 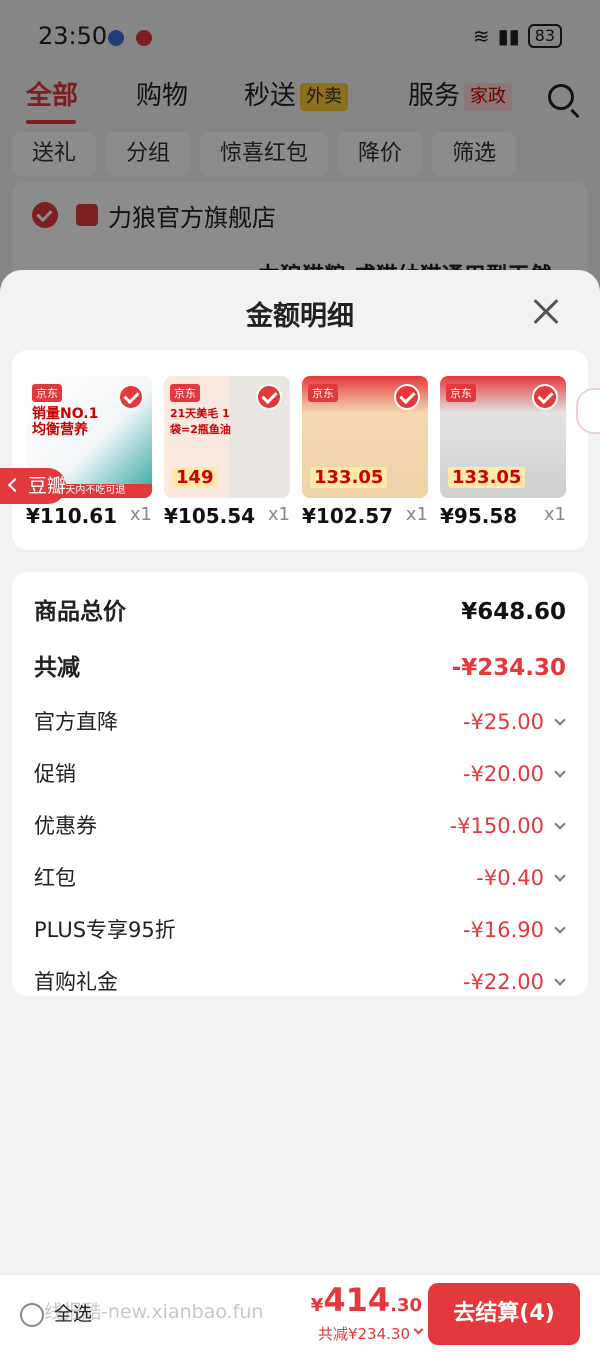 I want to click on item-card: 京东 21天美毛 1袋=2瓶鱼油 149 ¥105.54 x1, so click(x=227, y=452).